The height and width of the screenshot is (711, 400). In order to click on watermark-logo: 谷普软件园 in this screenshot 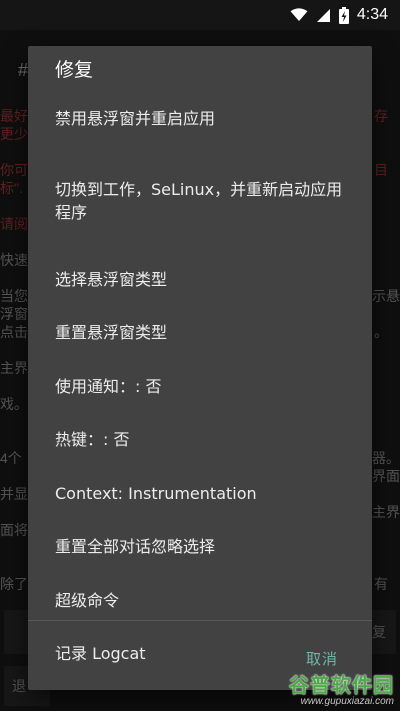, I will do `click(341, 685)`.